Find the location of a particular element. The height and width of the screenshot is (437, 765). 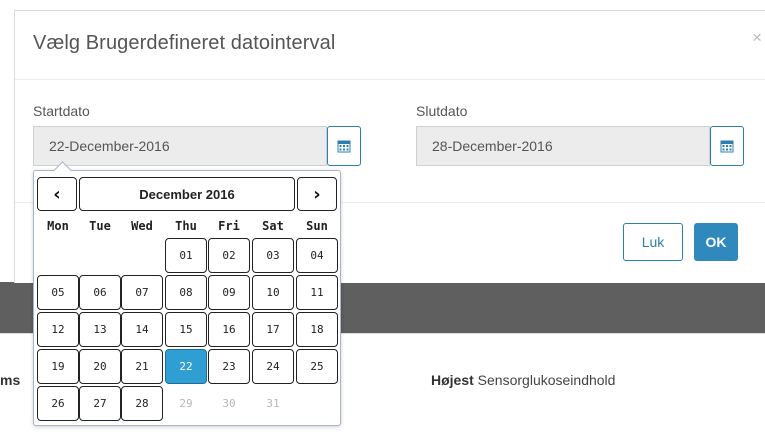

day-cell: 17 is located at coordinates (273, 329).